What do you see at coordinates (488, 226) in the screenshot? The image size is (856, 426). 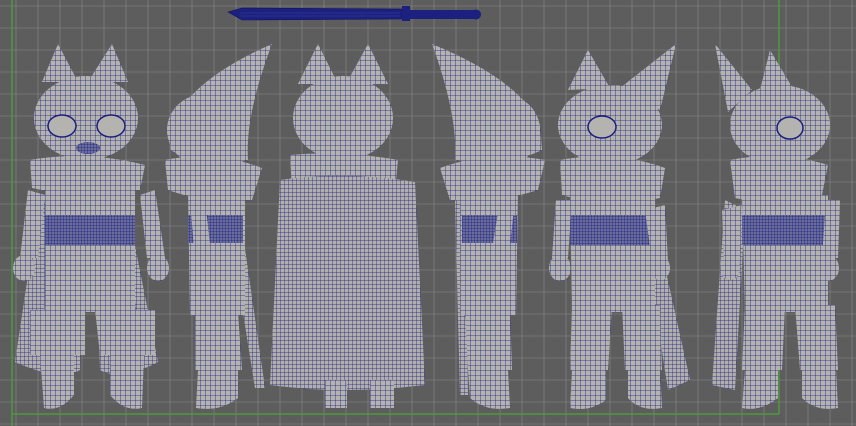 I see `character-side-left-view` at bounding box center [488, 226].